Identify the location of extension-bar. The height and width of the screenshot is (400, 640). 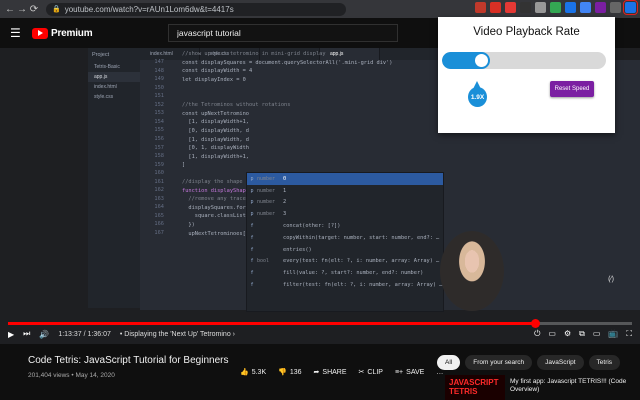
(556, 7).